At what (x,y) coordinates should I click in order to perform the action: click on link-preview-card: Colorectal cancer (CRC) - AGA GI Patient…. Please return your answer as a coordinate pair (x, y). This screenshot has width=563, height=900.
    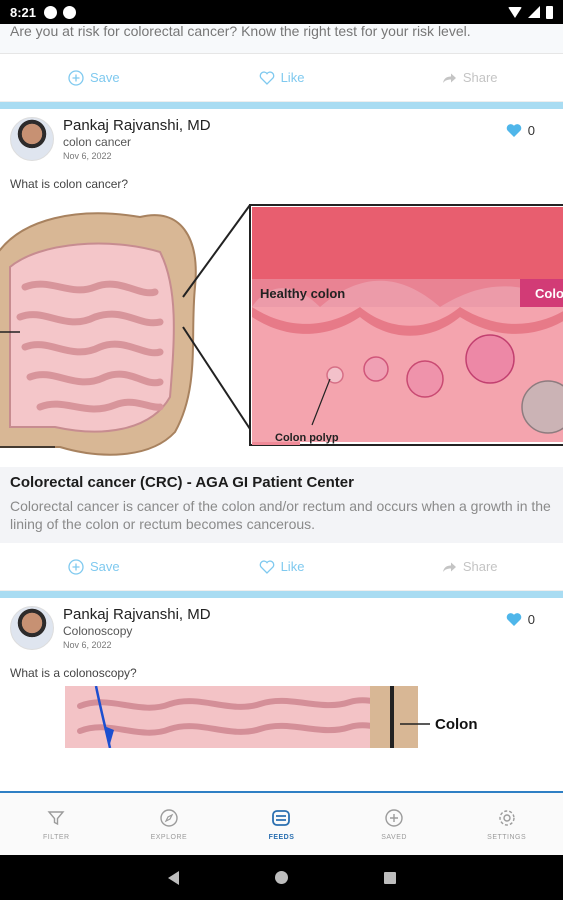
    Looking at the image, I should click on (281, 505).